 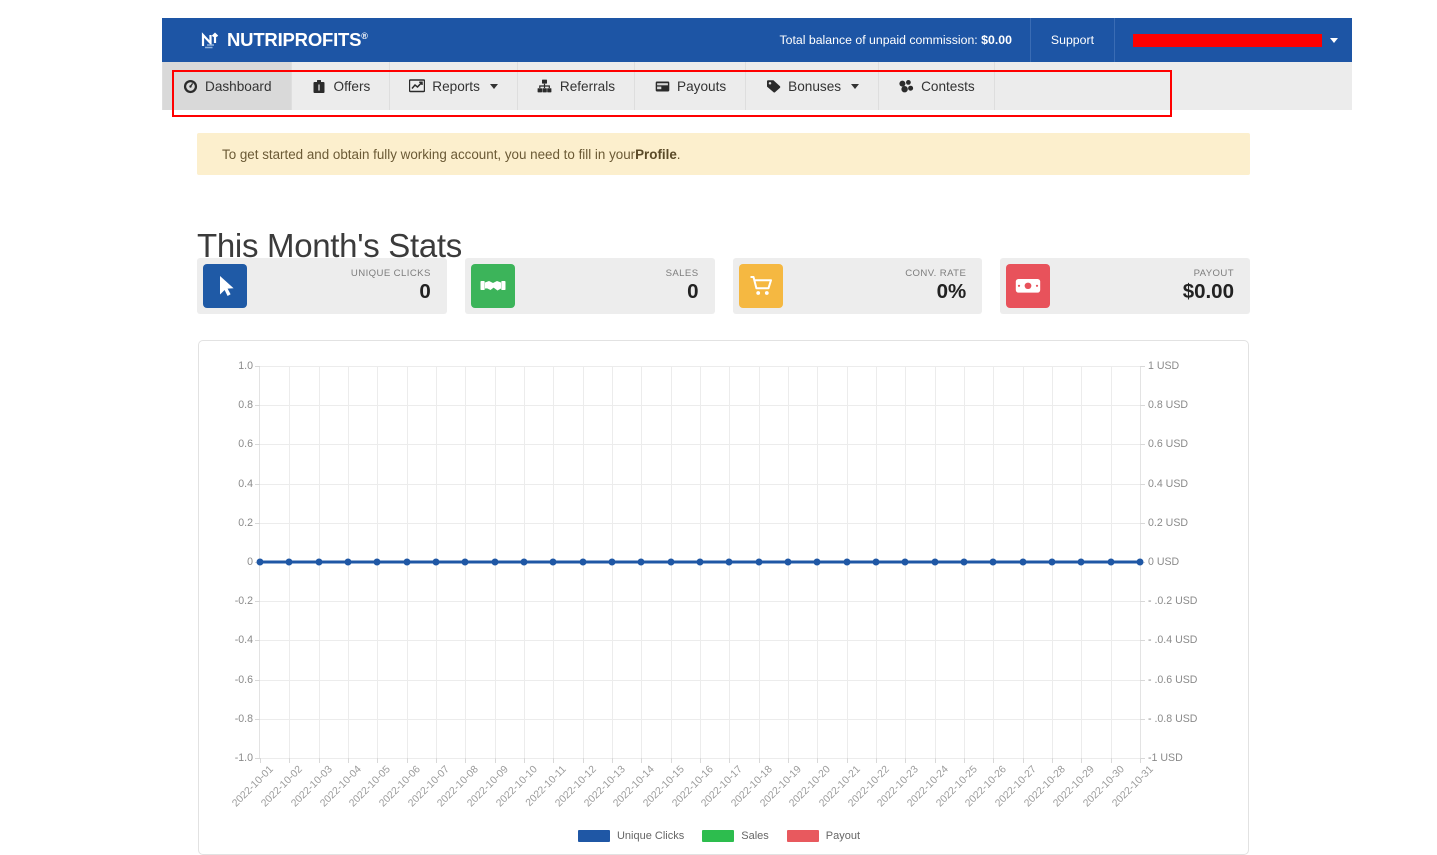 What do you see at coordinates (1071, 40) in the screenshot?
I see `support-link: Support` at bounding box center [1071, 40].